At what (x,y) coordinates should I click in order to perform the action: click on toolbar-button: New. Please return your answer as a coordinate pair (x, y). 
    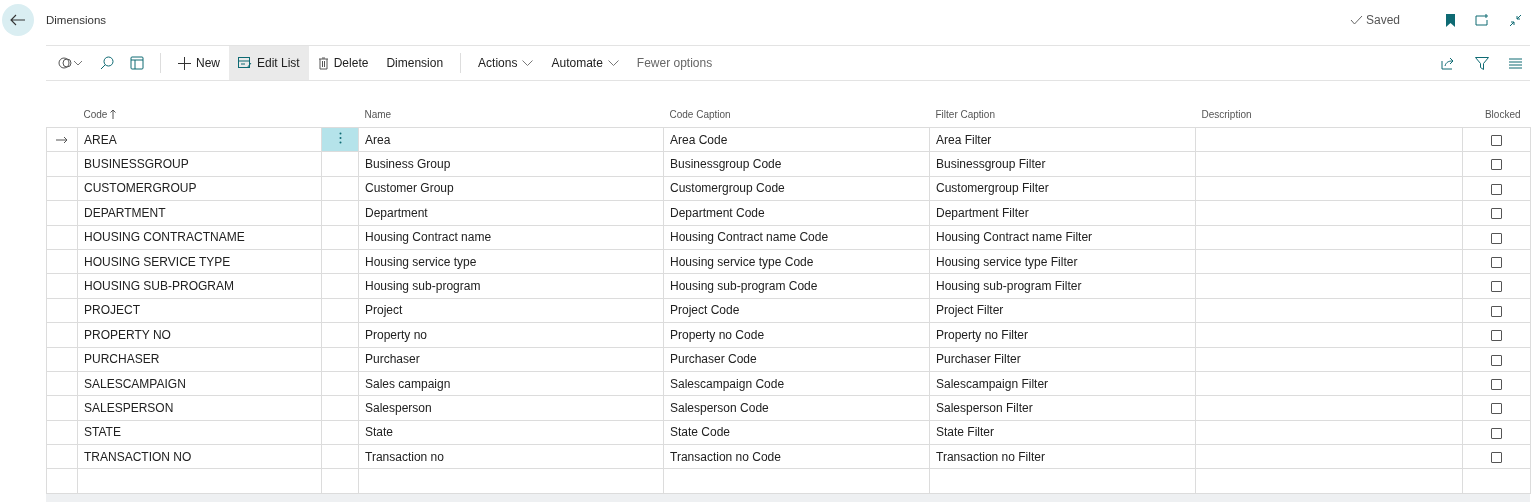
    Looking at the image, I should click on (199, 63).